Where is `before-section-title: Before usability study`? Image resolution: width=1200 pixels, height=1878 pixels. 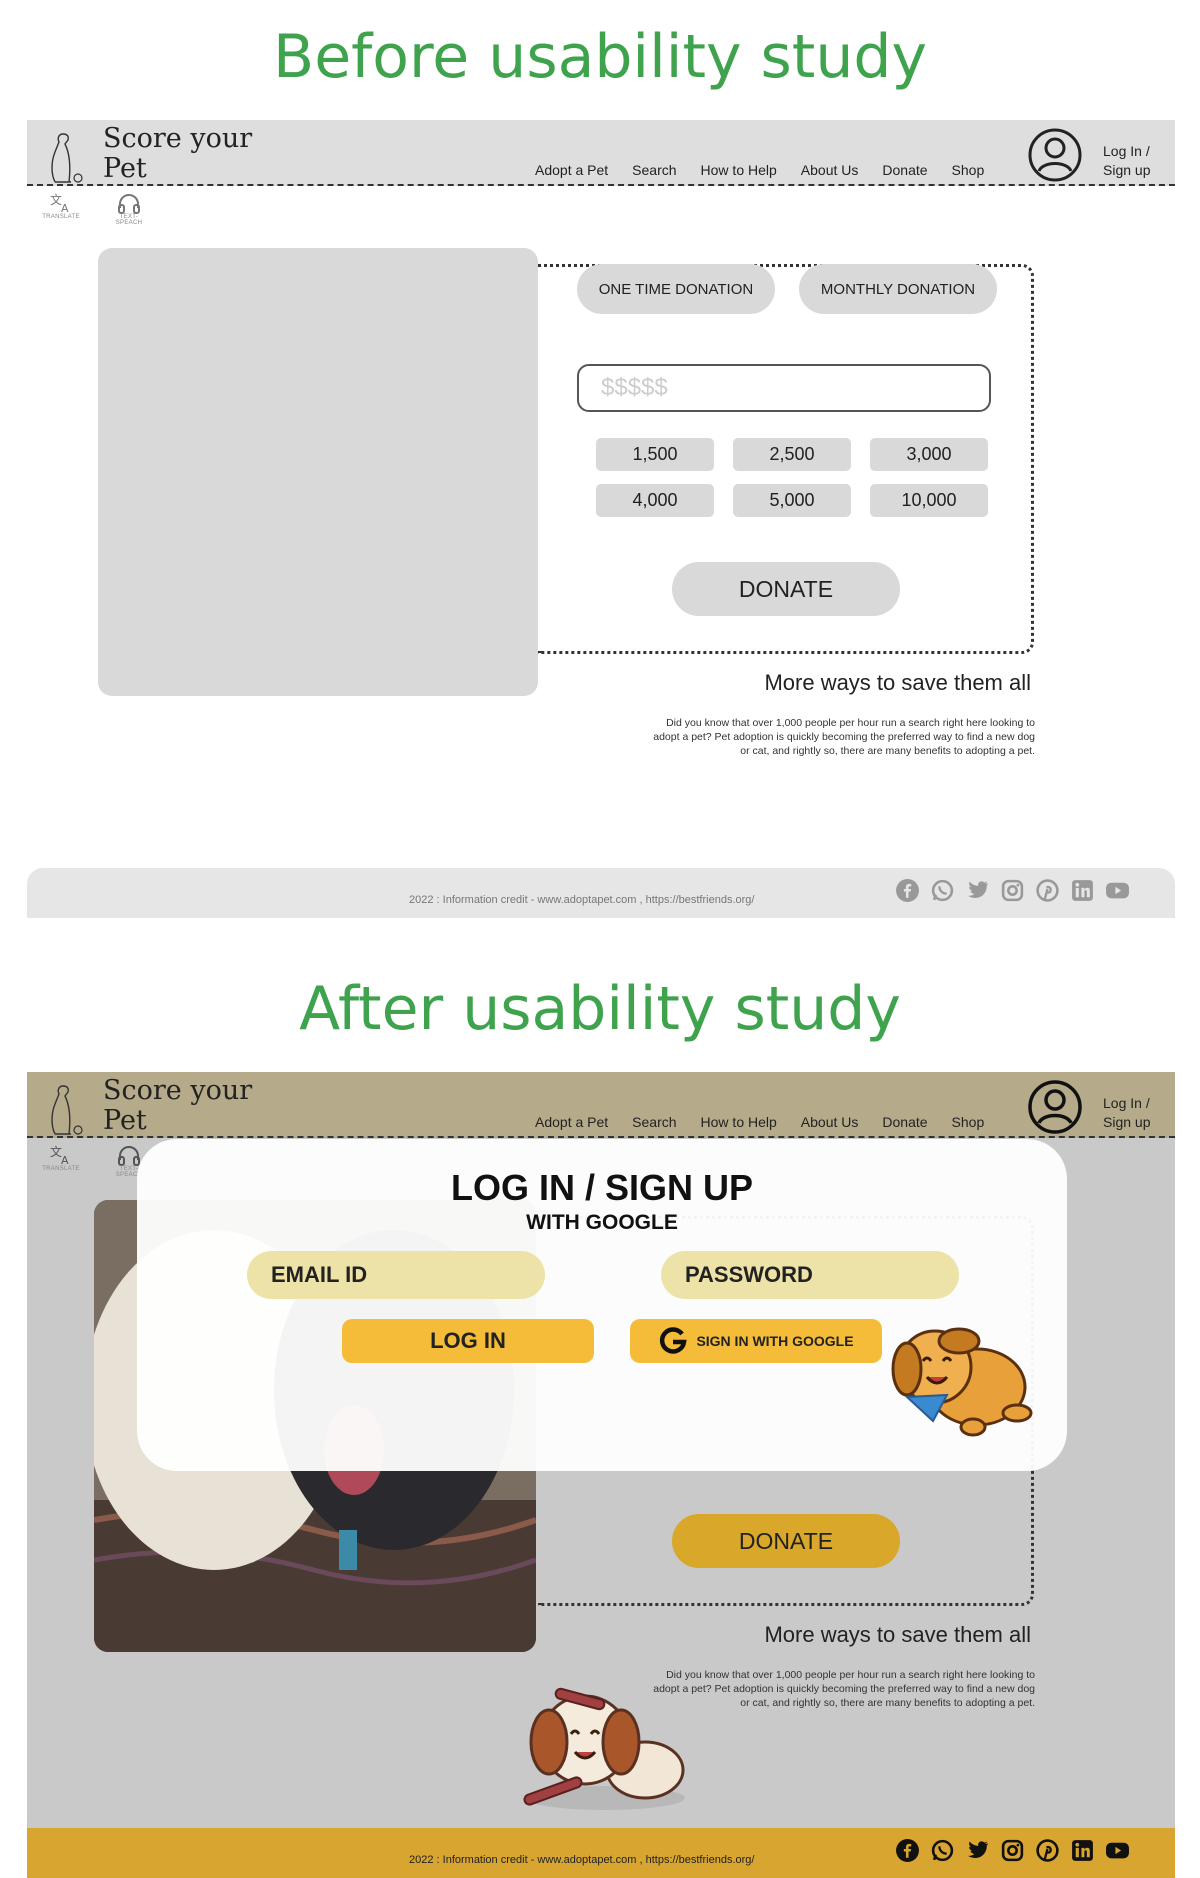 before-section-title: Before usability study is located at coordinates (600, 57).